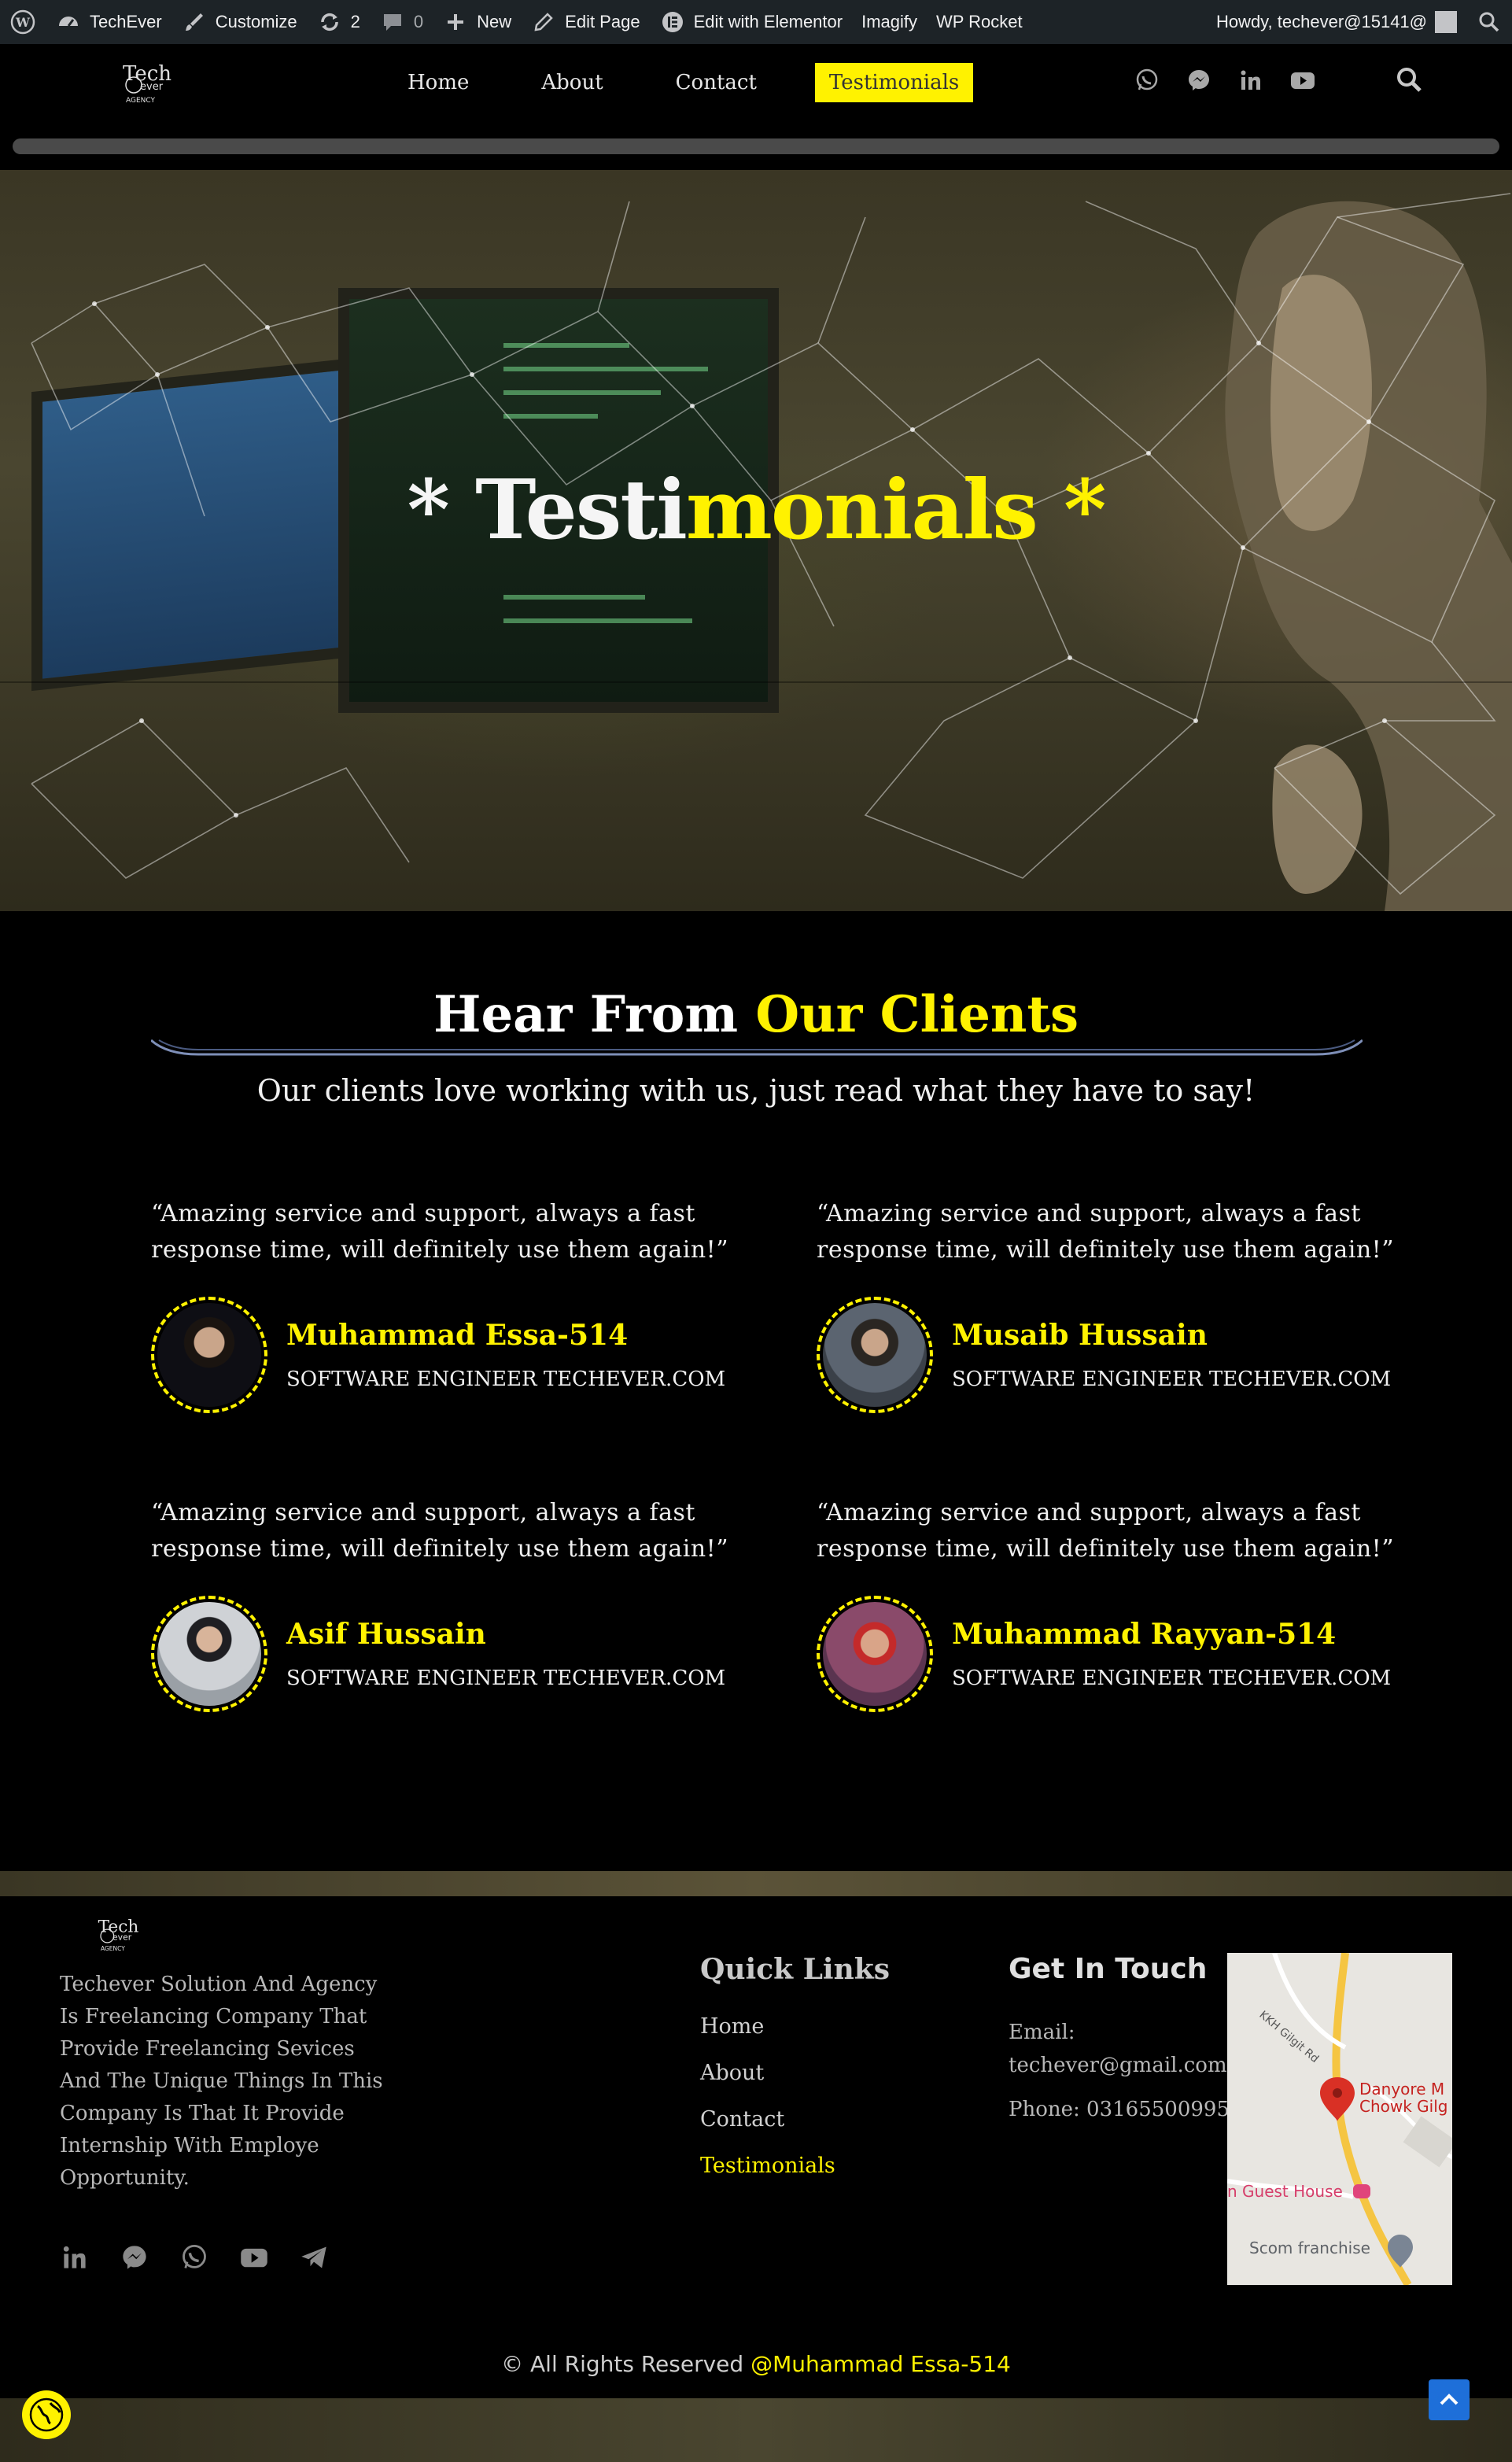  What do you see at coordinates (626, 2364) in the screenshot?
I see `copyright-prefix: © All Rights Reserved` at bounding box center [626, 2364].